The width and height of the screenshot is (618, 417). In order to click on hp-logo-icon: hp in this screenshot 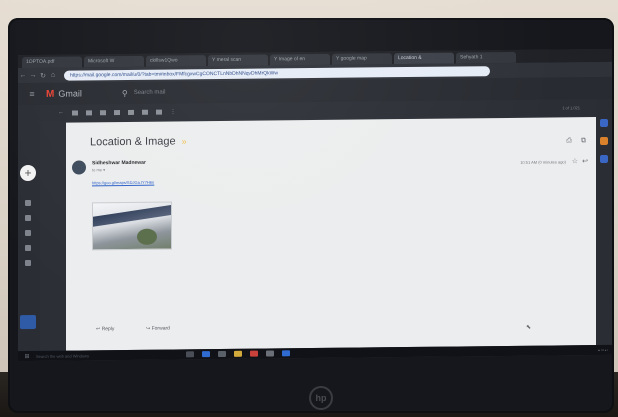, I will do `click(321, 398)`.